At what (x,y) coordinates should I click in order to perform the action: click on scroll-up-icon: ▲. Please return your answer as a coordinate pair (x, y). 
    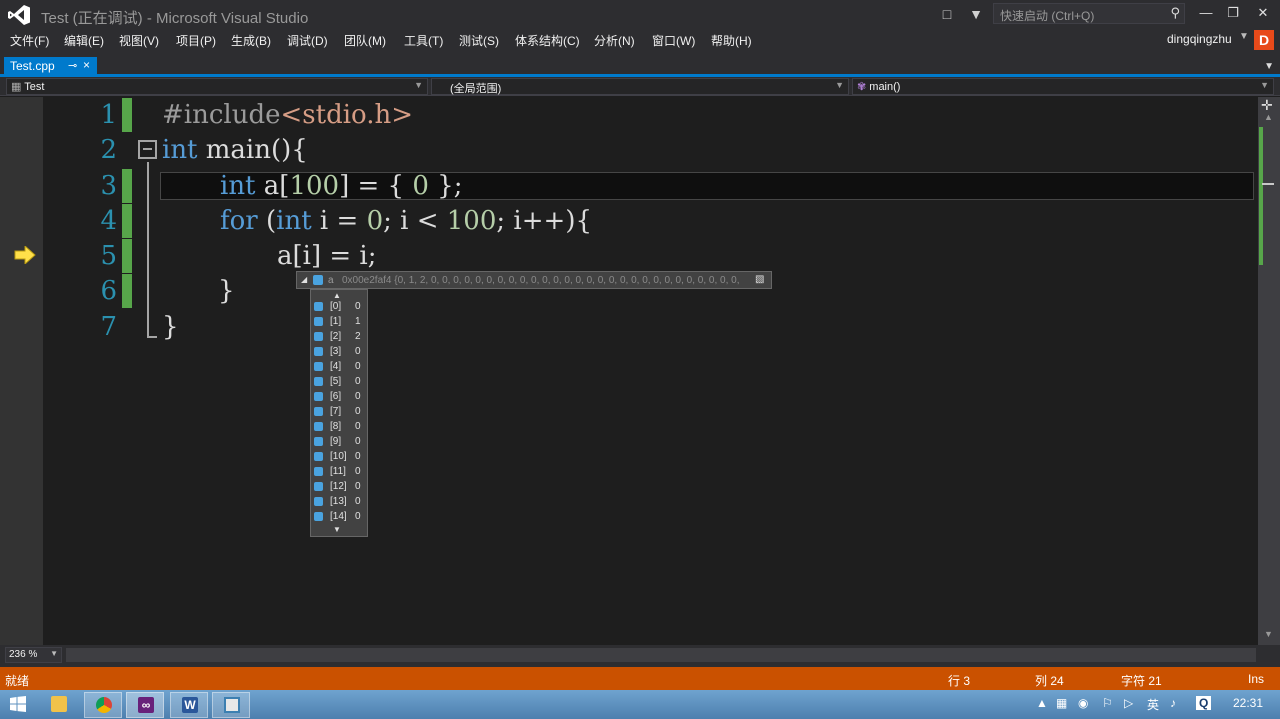
    Looking at the image, I should click on (1268, 117).